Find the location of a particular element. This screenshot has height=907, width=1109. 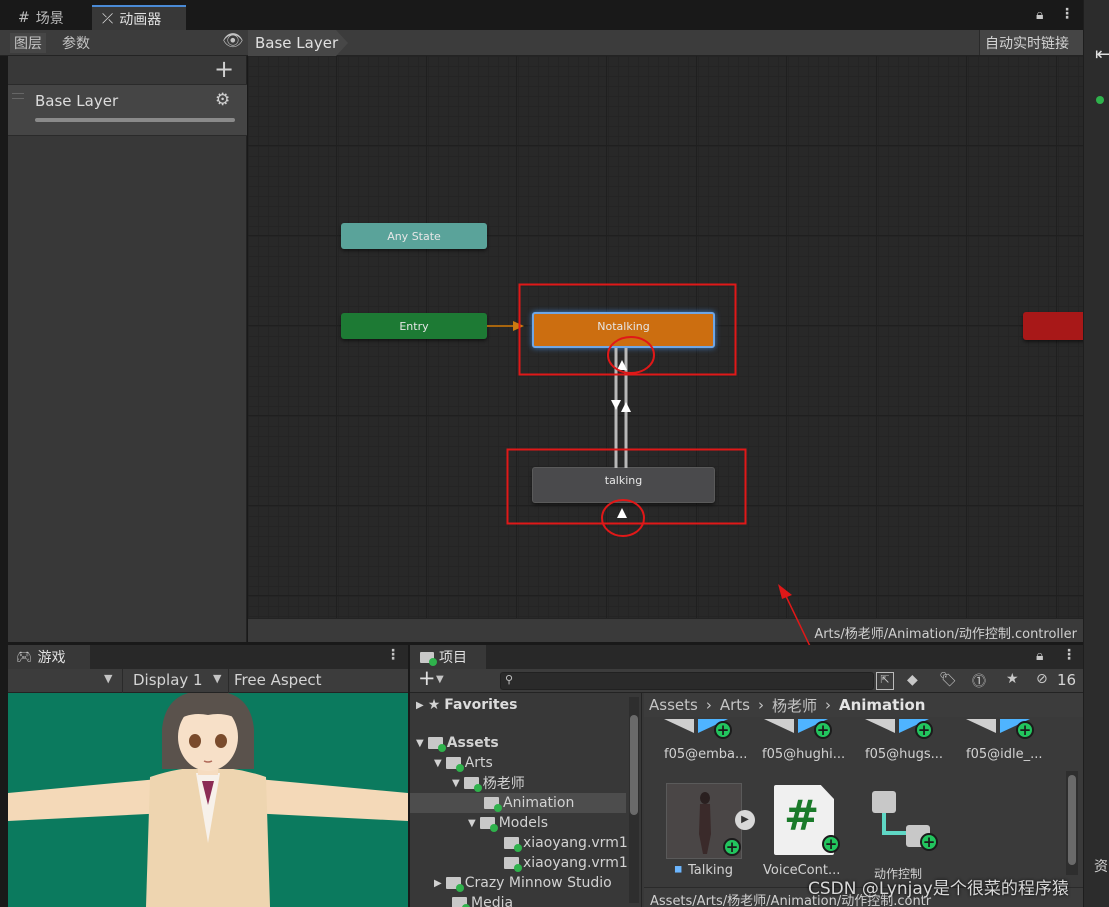

tree-teacher-yang: ▼ 杨老师 is located at coordinates (488, 783).